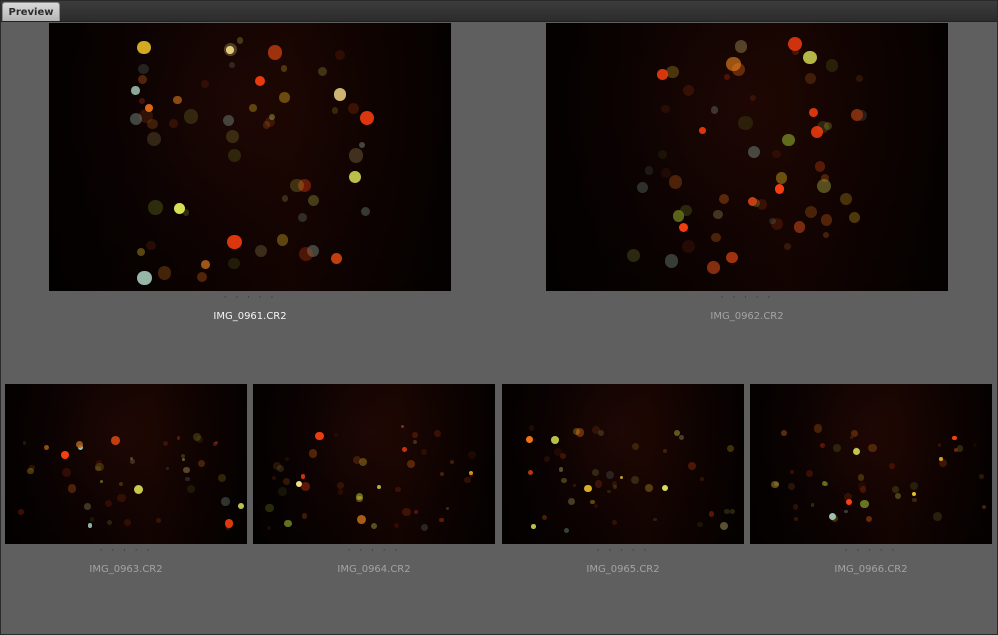 The image size is (998, 635). I want to click on thumbnail-filename: IMG_0965.CR2, so click(623, 569).